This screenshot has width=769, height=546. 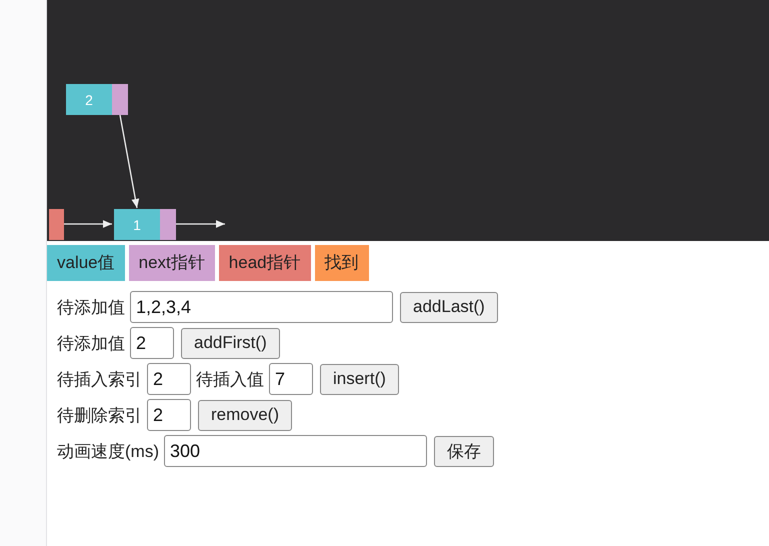 What do you see at coordinates (171, 263) in the screenshot?
I see `legend-item: next指针` at bounding box center [171, 263].